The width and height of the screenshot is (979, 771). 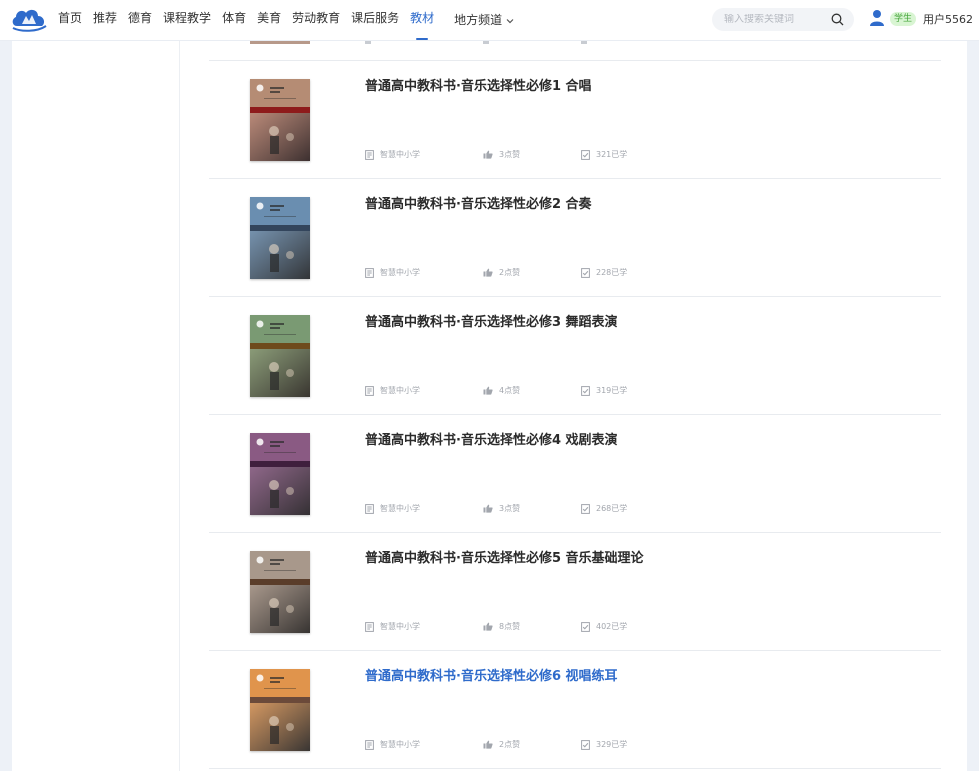 I want to click on nav-item-5: 美育, so click(x=269, y=20).